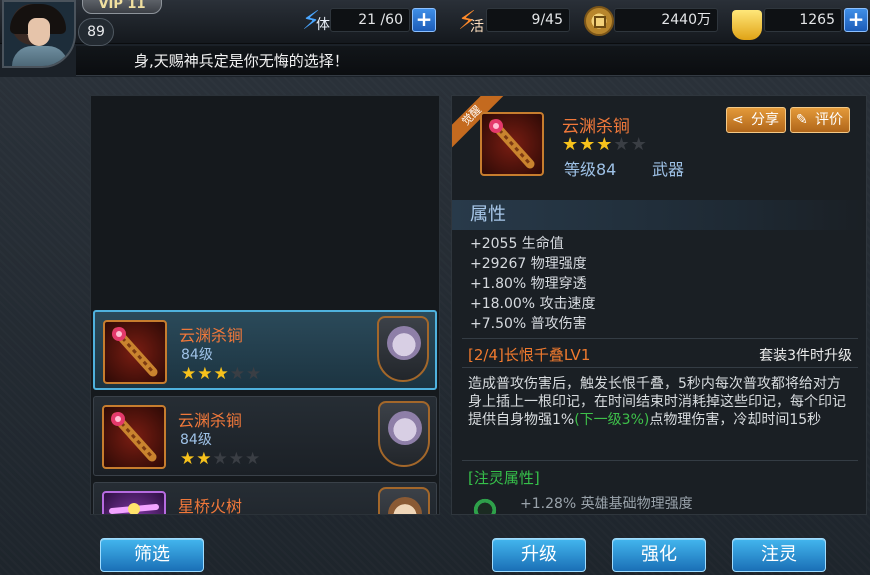  Describe the element at coordinates (803, 20) in the screenshot. I see `gold-value: 1265` at that location.